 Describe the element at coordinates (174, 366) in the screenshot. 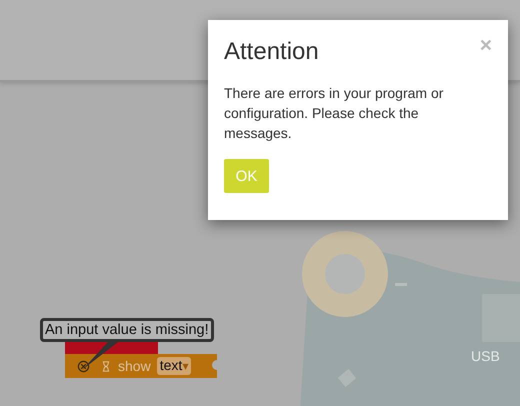

I see `text-dropdown: text▾` at that location.